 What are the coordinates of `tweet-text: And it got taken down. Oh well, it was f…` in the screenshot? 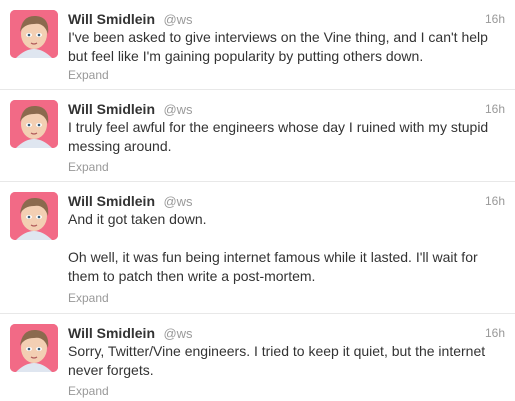 It's located at (273, 247).